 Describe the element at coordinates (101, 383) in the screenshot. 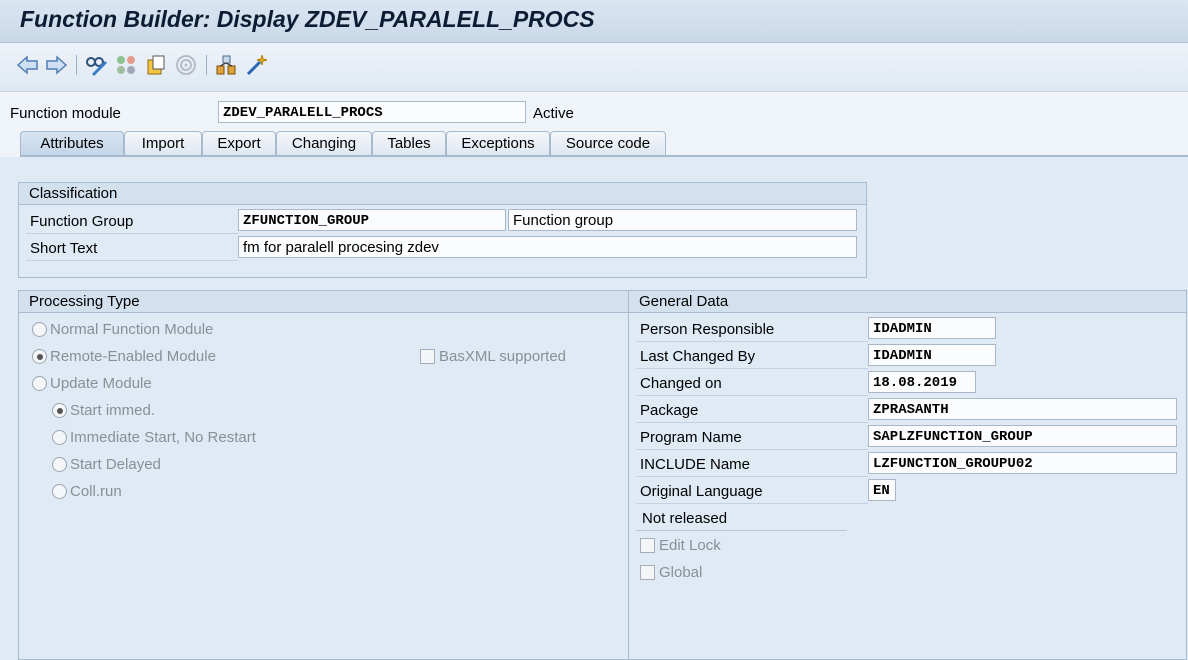

I see `update-module-label: Update Module` at that location.